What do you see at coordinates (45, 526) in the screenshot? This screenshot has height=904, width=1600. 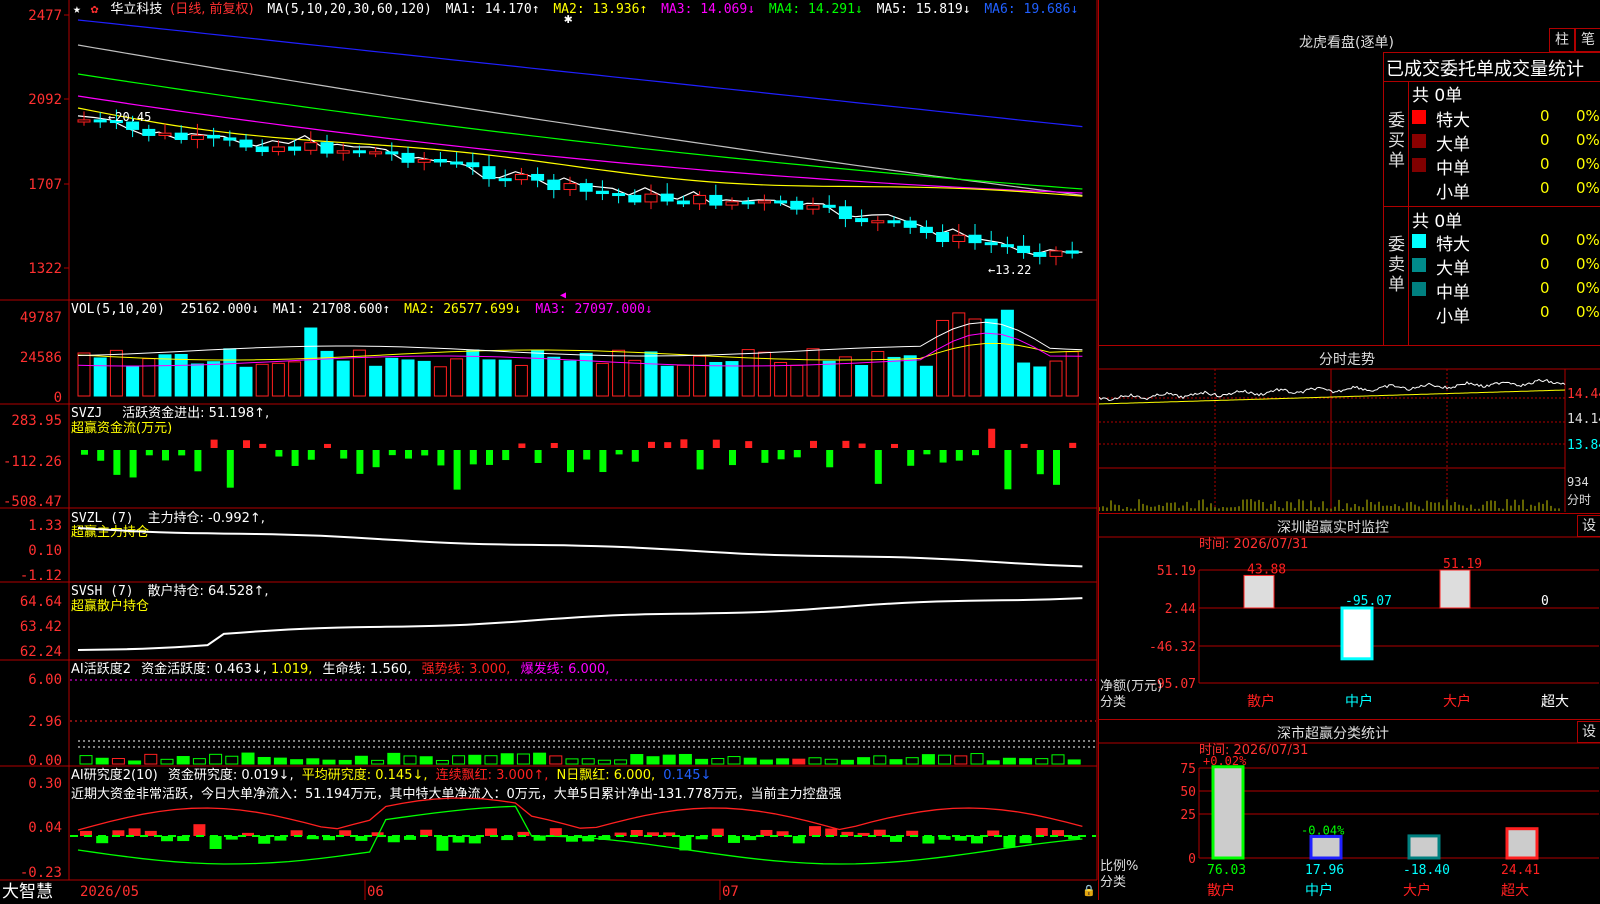 I see `svg-text: 1.33` at bounding box center [45, 526].